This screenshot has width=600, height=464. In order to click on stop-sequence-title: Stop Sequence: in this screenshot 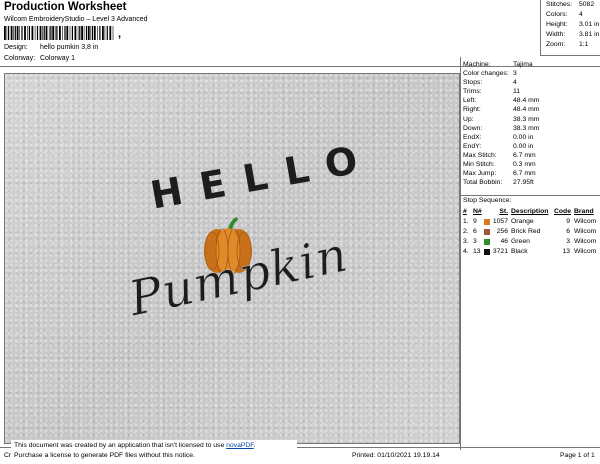, I will do `click(487, 200)`.